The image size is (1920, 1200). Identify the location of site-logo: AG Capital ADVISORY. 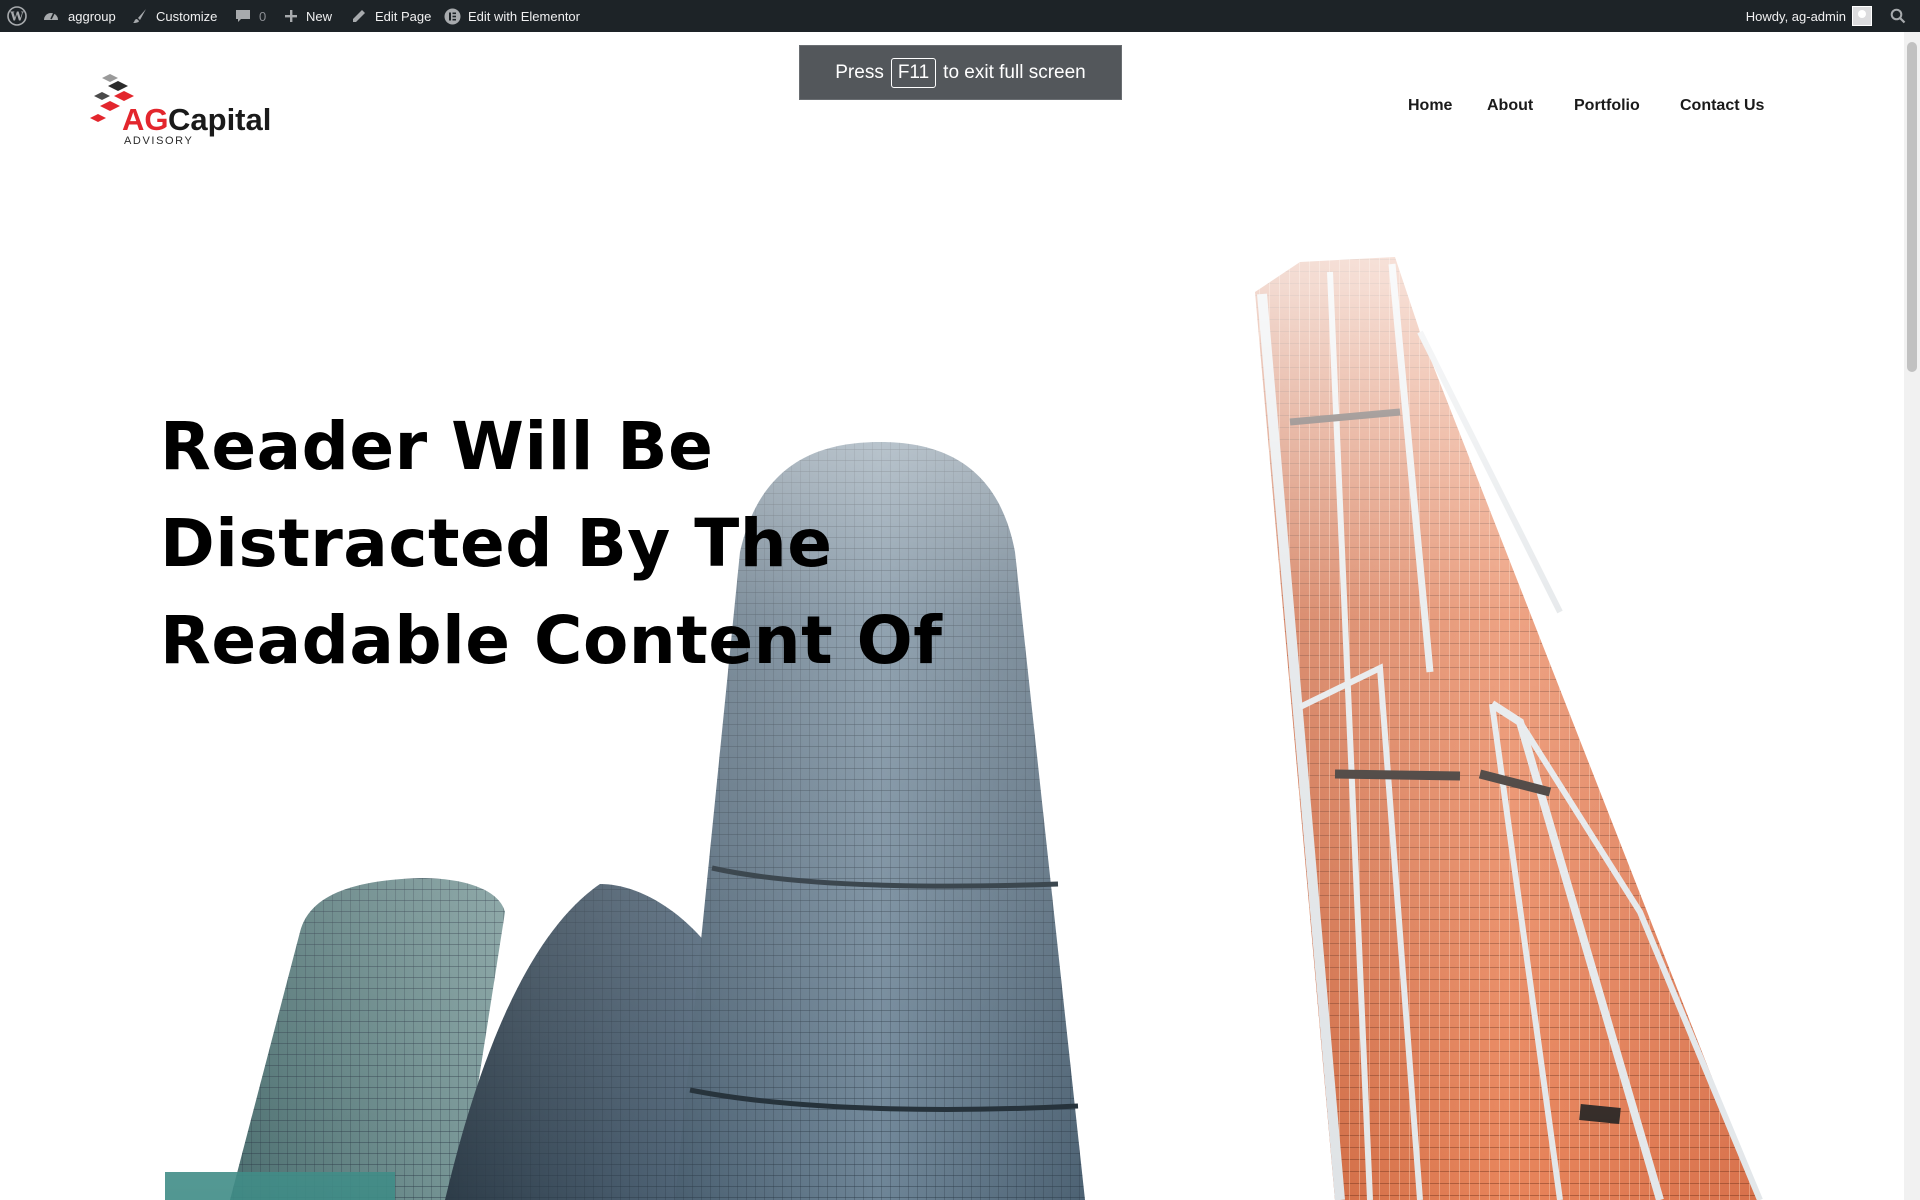
(188, 112).